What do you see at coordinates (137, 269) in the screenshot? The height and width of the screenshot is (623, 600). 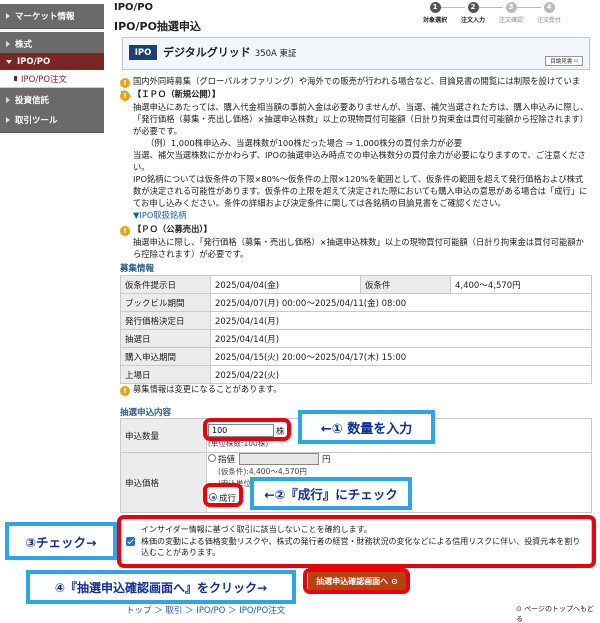 I see `offering-heading: 募集情報` at bounding box center [137, 269].